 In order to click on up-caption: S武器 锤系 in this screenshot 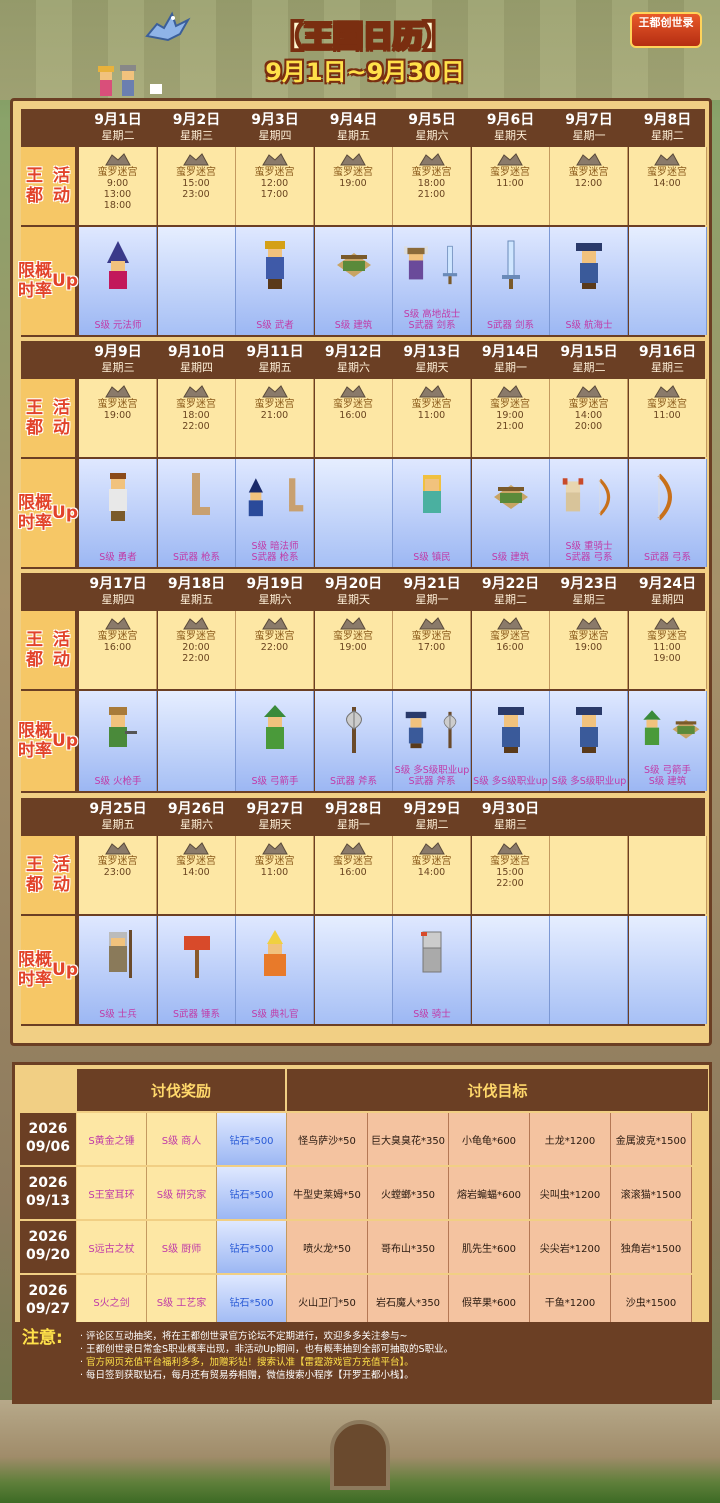, I will do `click(197, 1014)`.